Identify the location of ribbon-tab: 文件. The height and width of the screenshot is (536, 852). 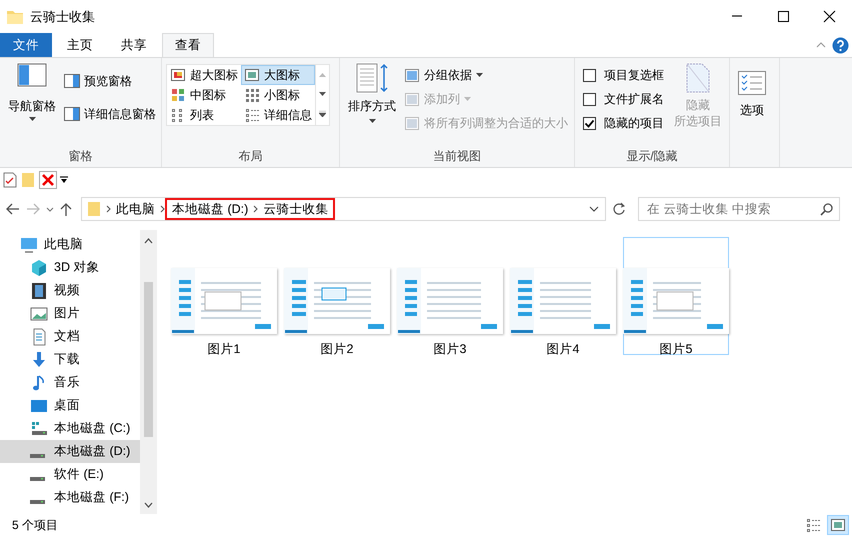
(26, 45).